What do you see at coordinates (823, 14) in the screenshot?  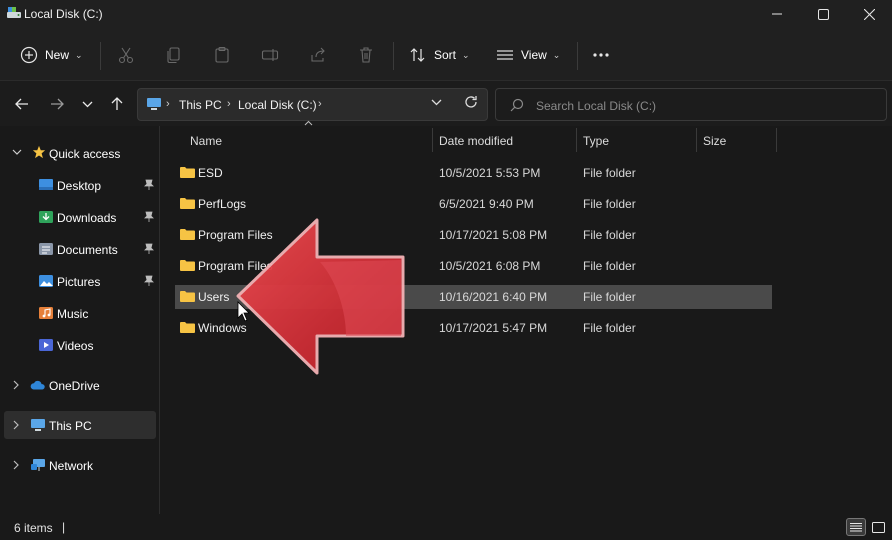 I see `maximize-button` at bounding box center [823, 14].